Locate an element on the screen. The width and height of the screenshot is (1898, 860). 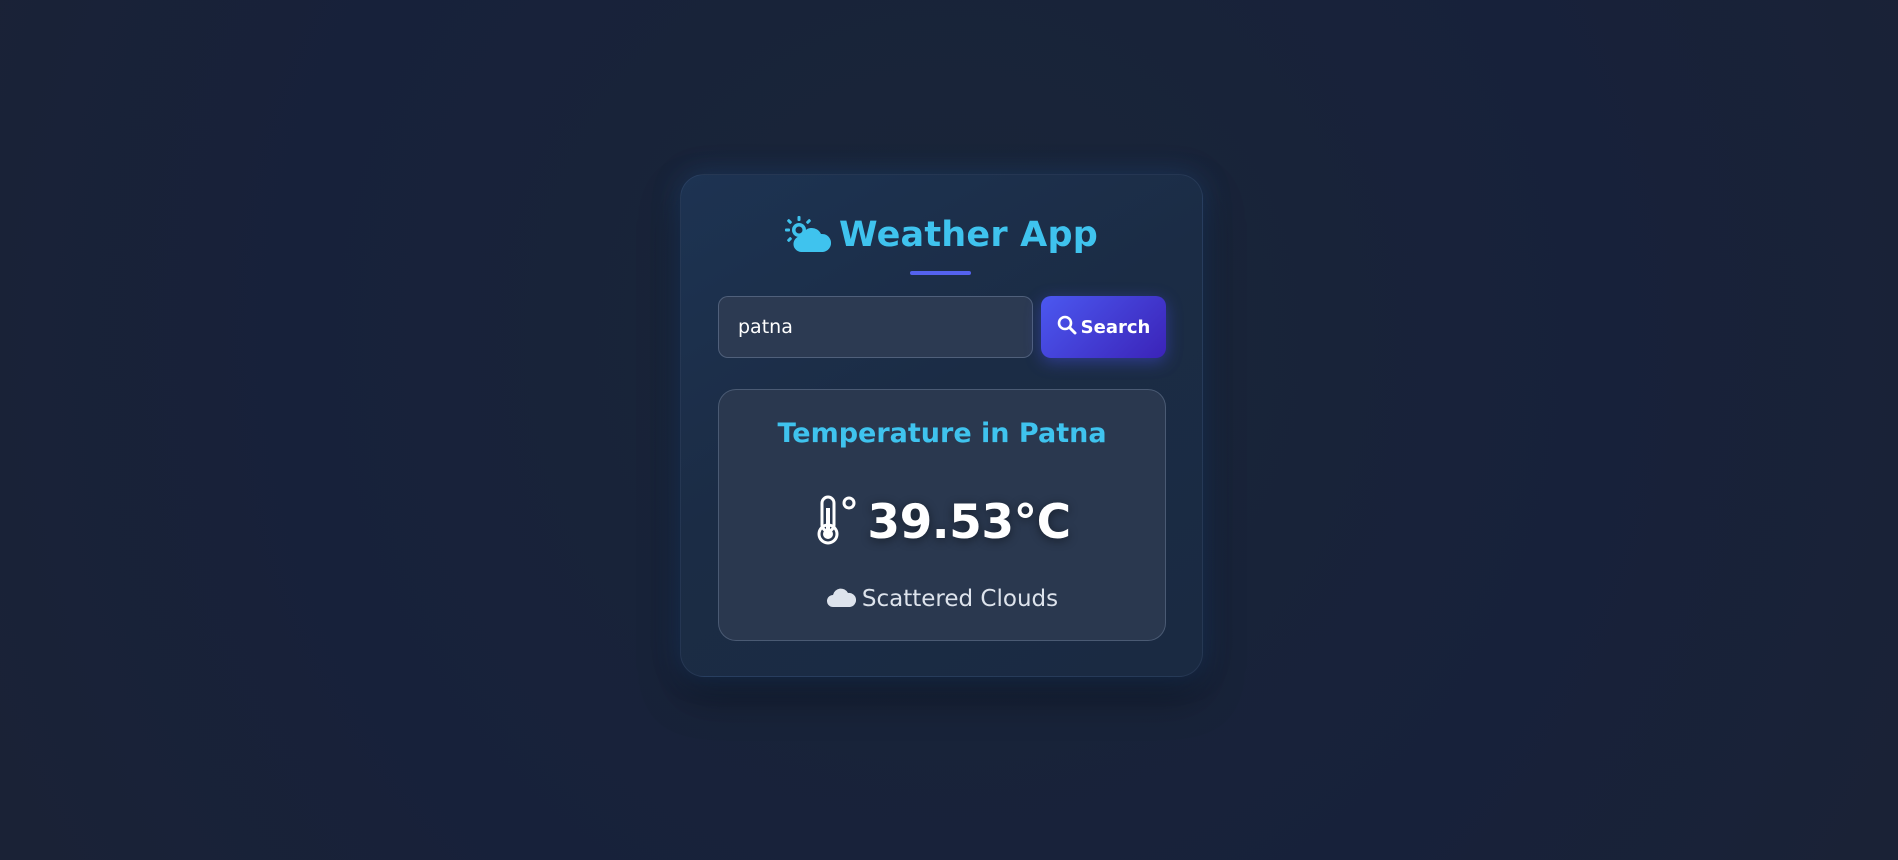
cloud-icon is located at coordinates (841, 599).